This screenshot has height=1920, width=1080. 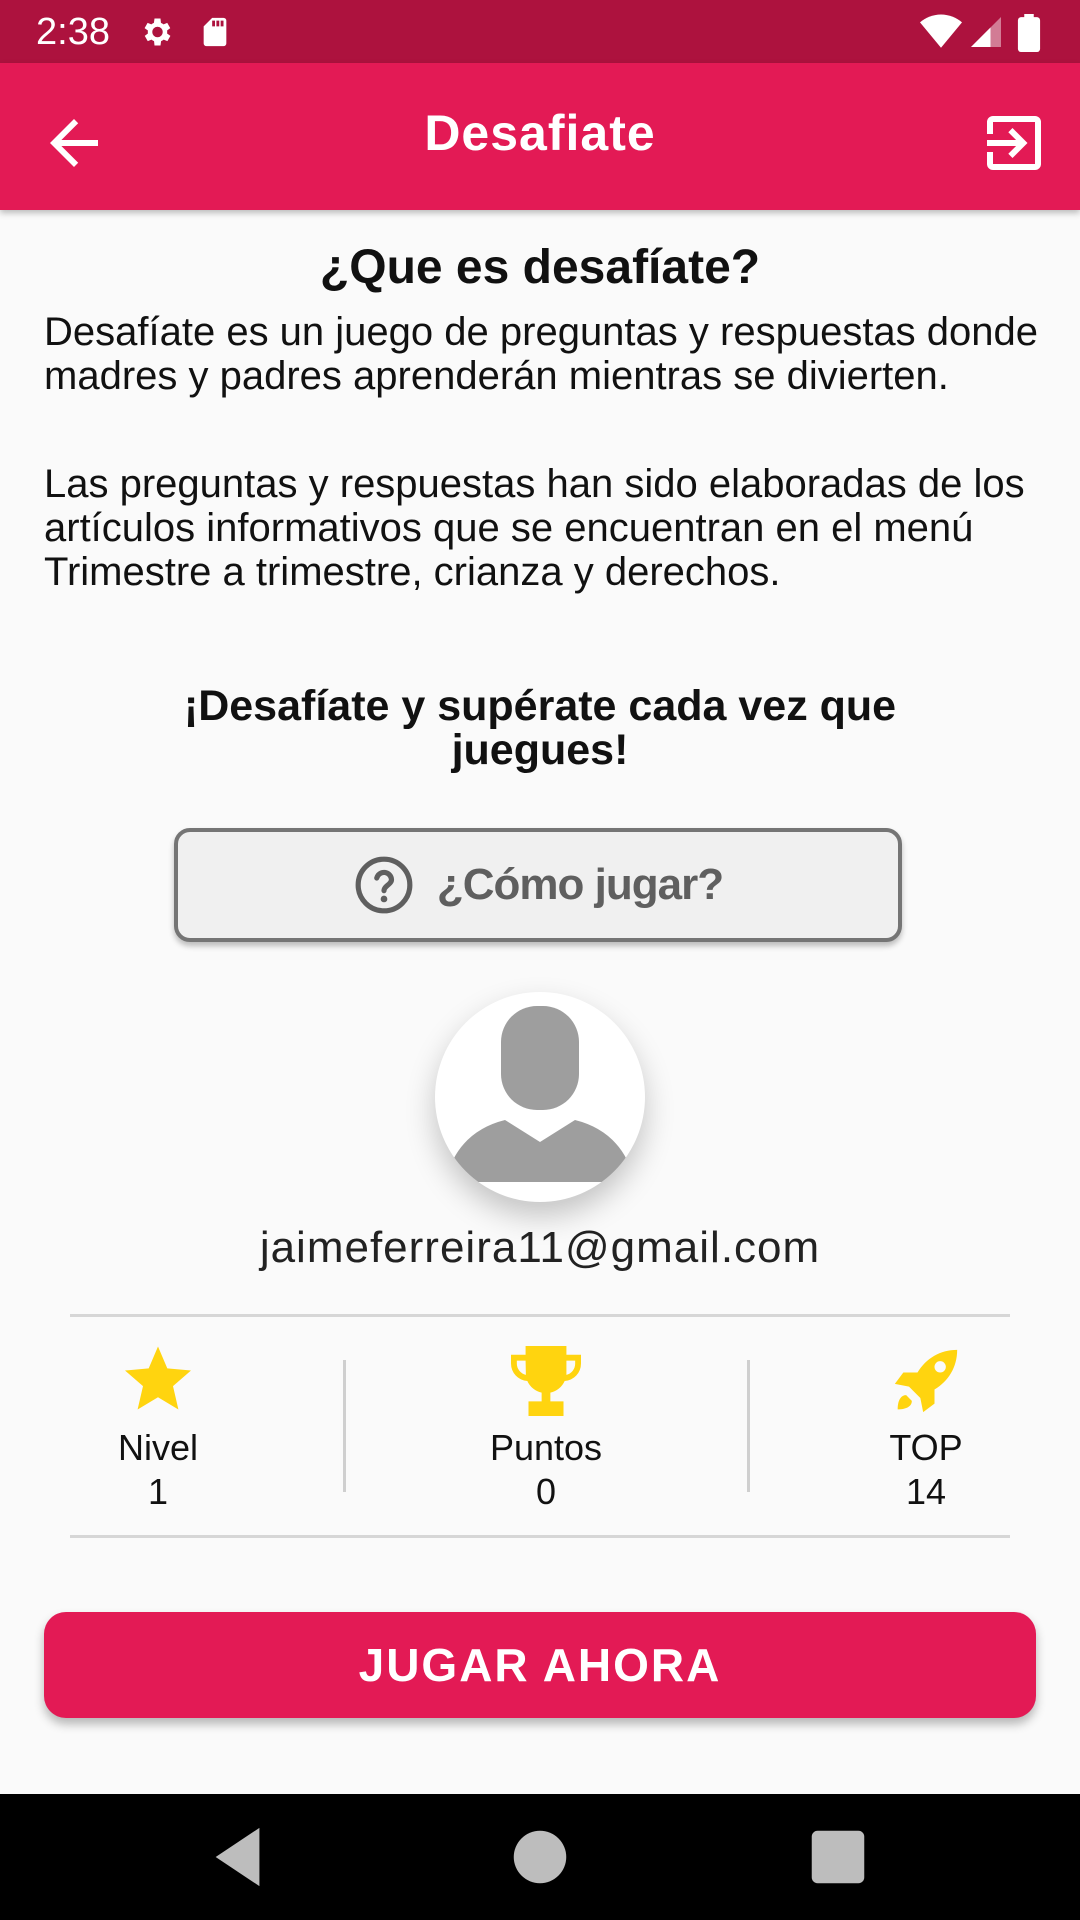 I want to click on stat-level: Nivel 1, so click(x=158, y=1430).